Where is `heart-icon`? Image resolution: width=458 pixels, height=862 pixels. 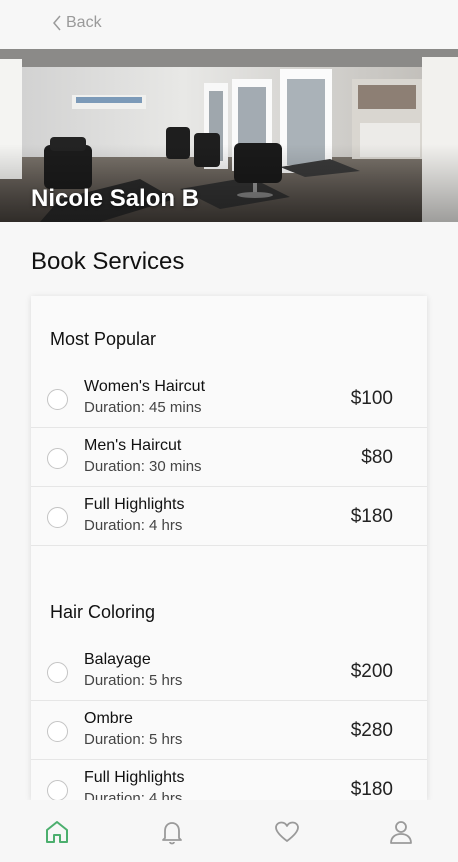 heart-icon is located at coordinates (287, 831).